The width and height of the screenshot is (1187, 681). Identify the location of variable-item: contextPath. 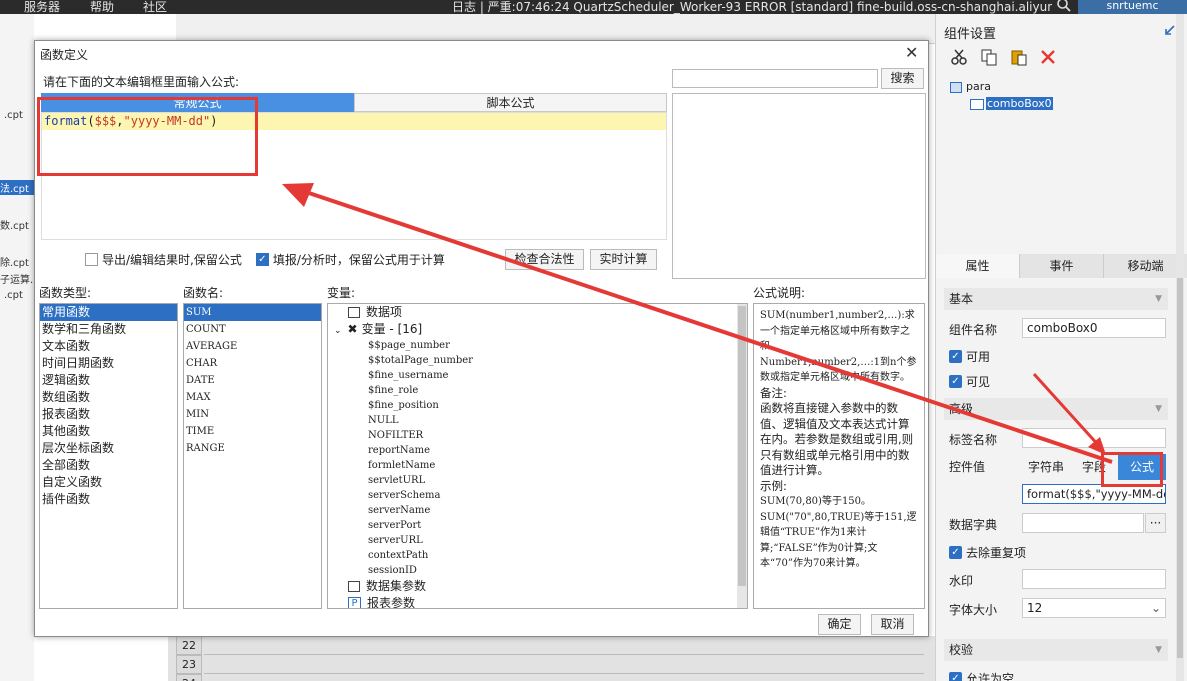
(537, 555).